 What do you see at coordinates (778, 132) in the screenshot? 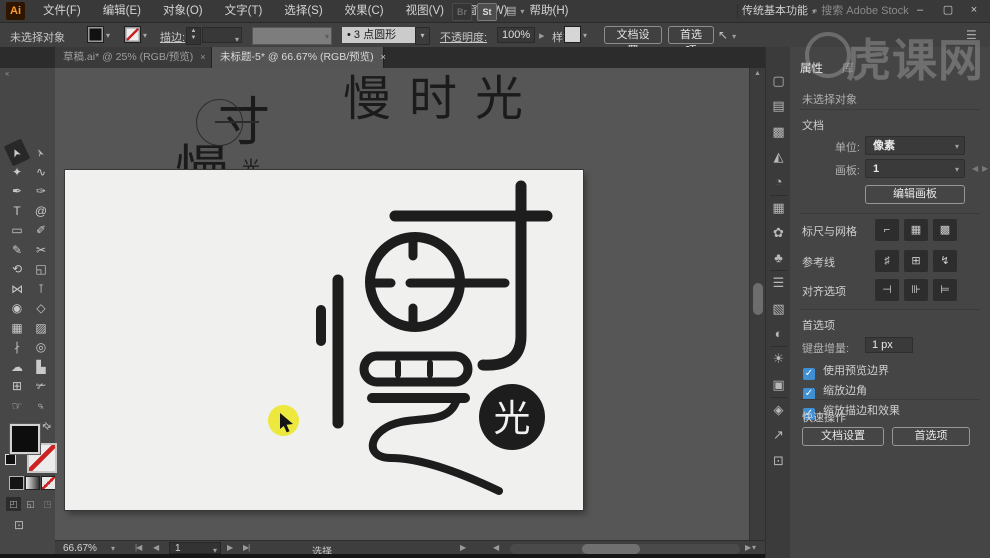
I see `pathfinder-panel-icon: ▩` at bounding box center [778, 132].